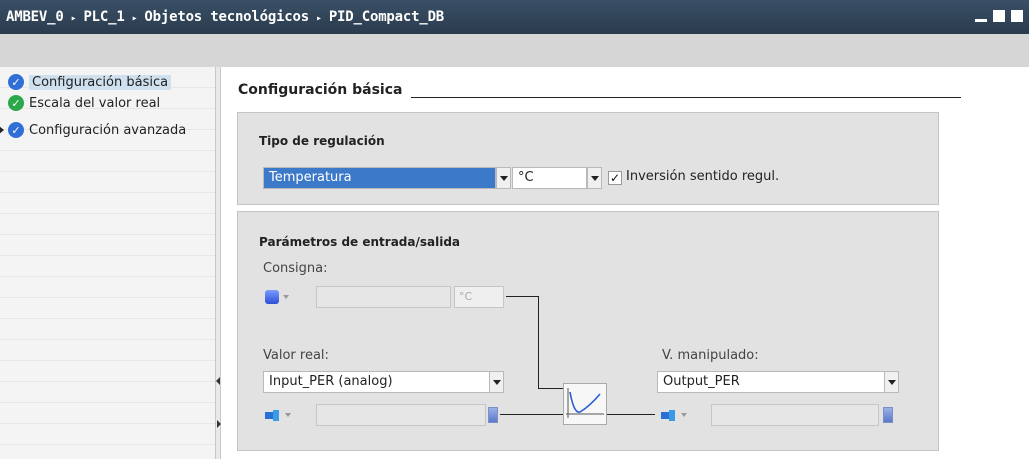 The image size is (1029, 459). I want to click on input-source-button, so click(283, 415).